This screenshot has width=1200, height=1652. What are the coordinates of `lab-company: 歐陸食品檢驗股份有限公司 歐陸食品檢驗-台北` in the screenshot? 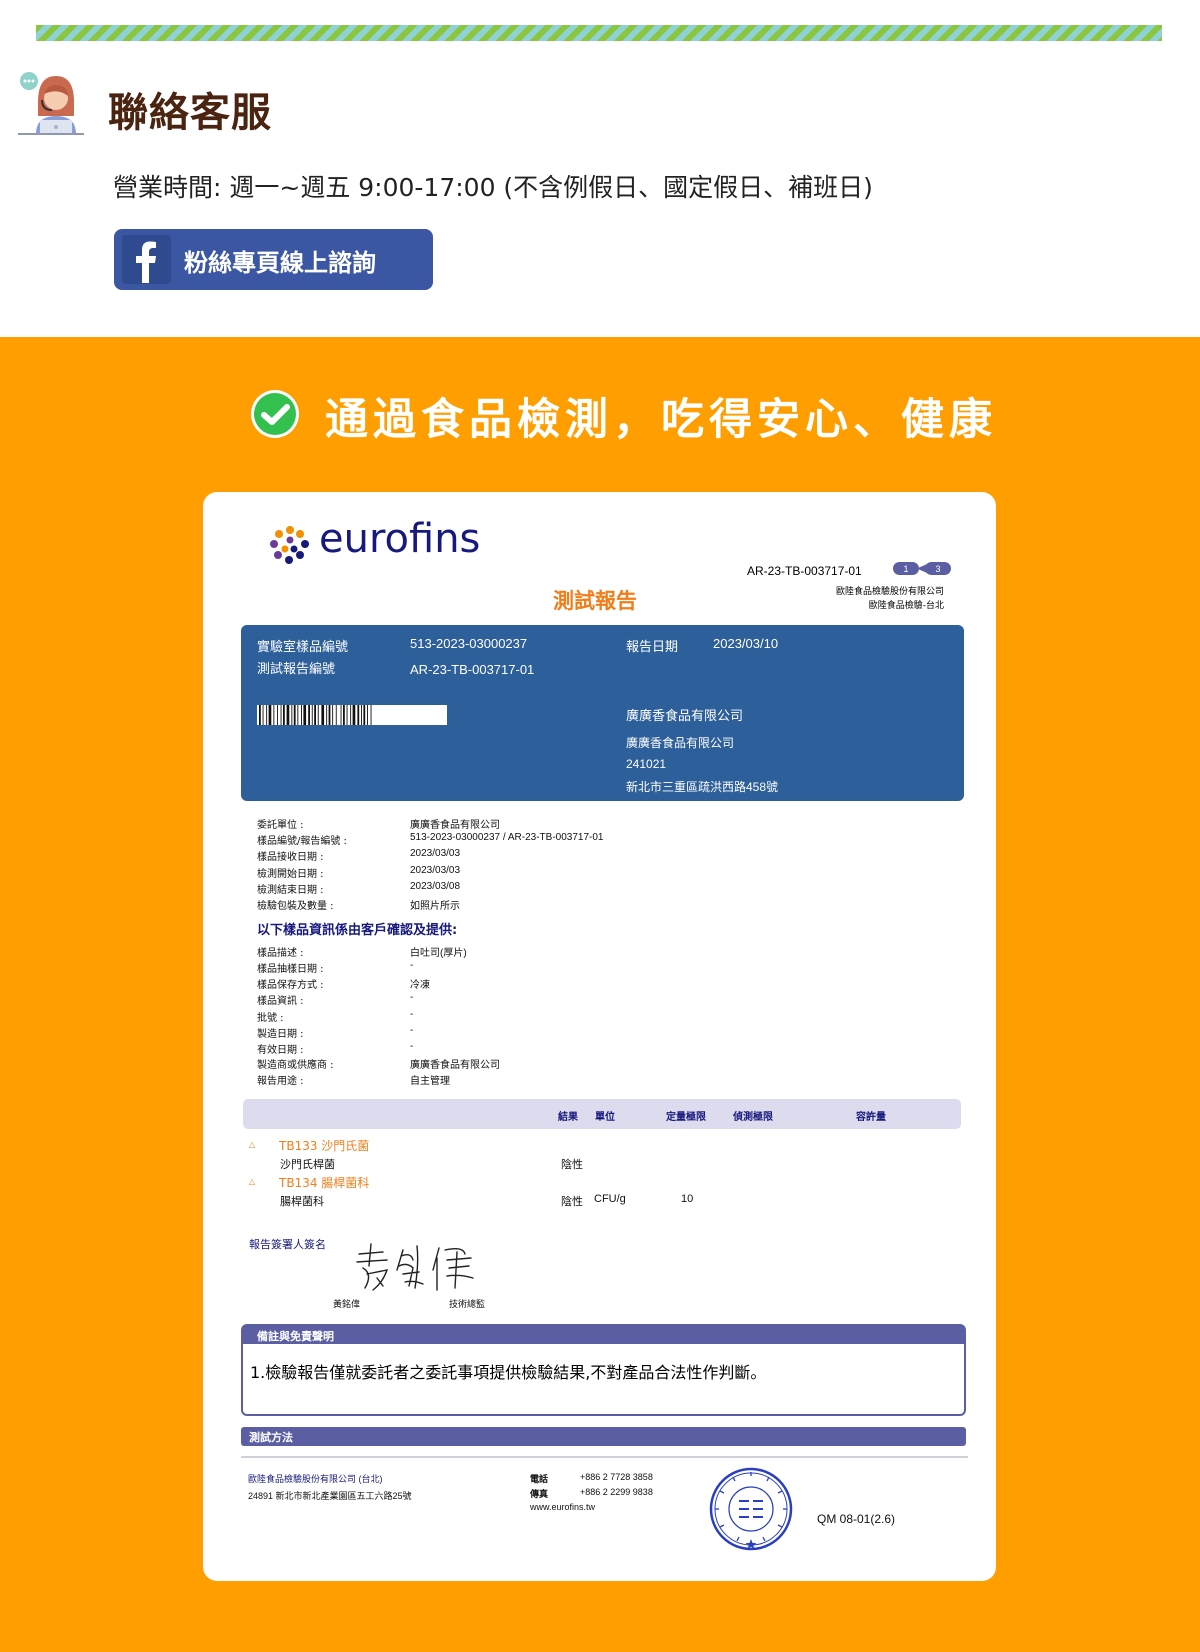 It's located at (890, 599).